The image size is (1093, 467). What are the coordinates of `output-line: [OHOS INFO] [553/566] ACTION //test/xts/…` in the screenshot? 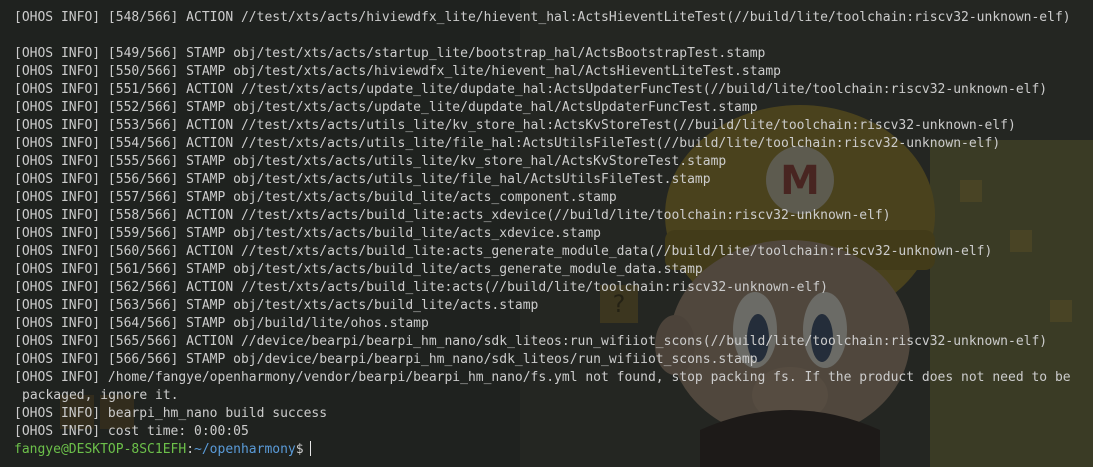 It's located at (515, 125).